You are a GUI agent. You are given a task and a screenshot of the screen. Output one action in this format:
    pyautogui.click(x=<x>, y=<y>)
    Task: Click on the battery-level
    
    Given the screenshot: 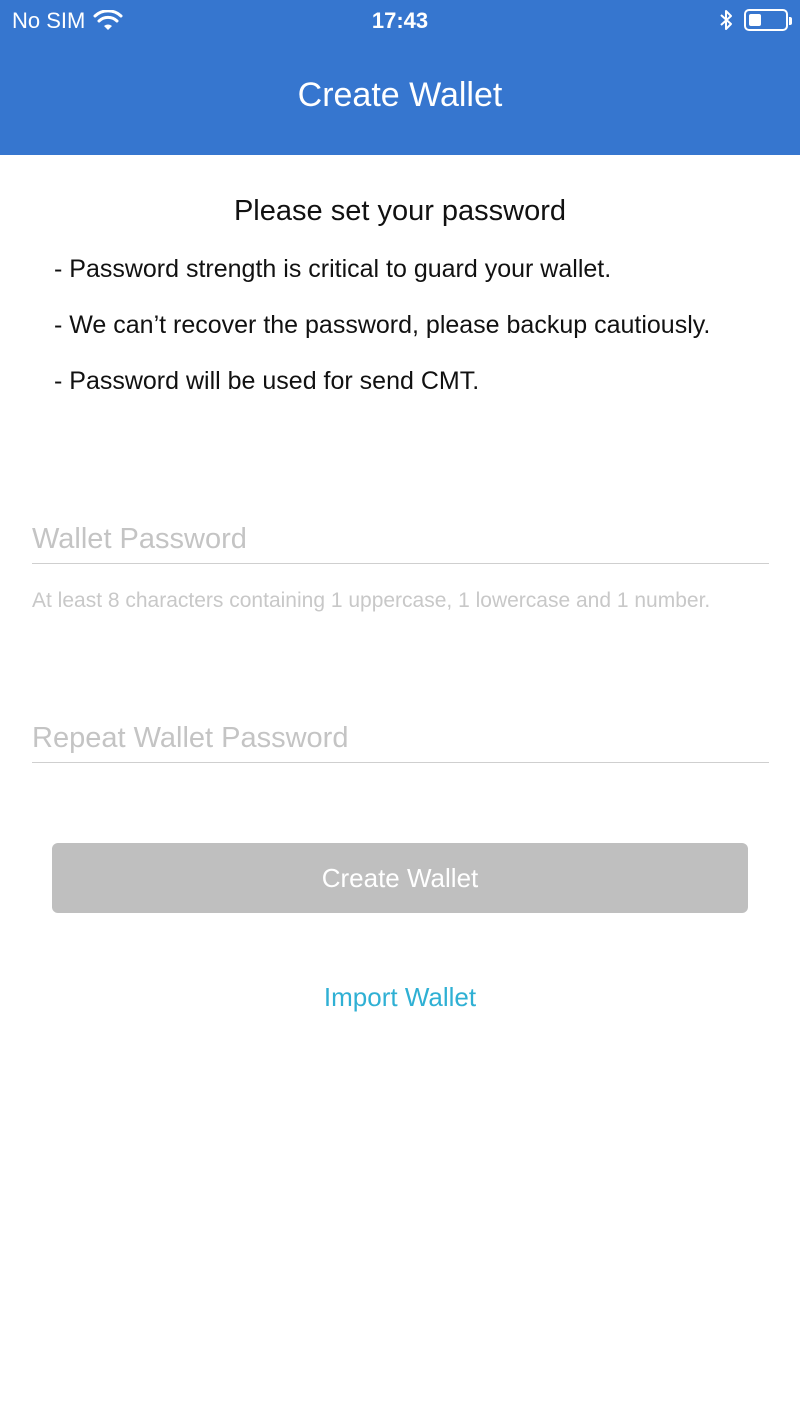 What is the action you would take?
    pyautogui.click(x=755, y=20)
    